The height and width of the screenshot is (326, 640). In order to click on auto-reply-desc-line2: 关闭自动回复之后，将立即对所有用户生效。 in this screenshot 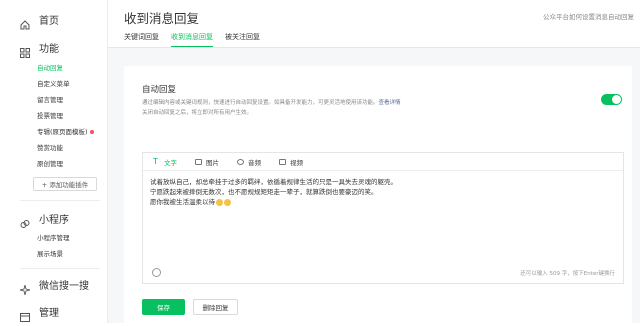, I will do `click(197, 113)`.